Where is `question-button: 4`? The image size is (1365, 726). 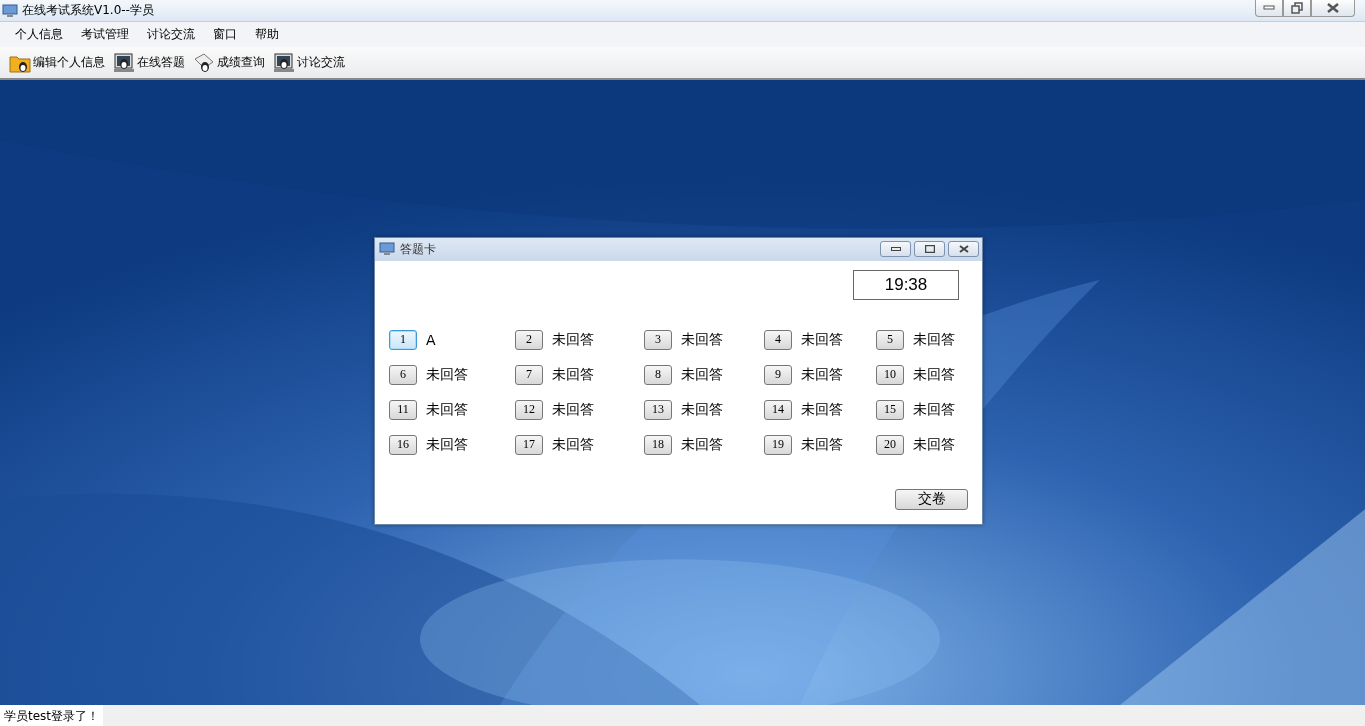 question-button: 4 is located at coordinates (778, 339).